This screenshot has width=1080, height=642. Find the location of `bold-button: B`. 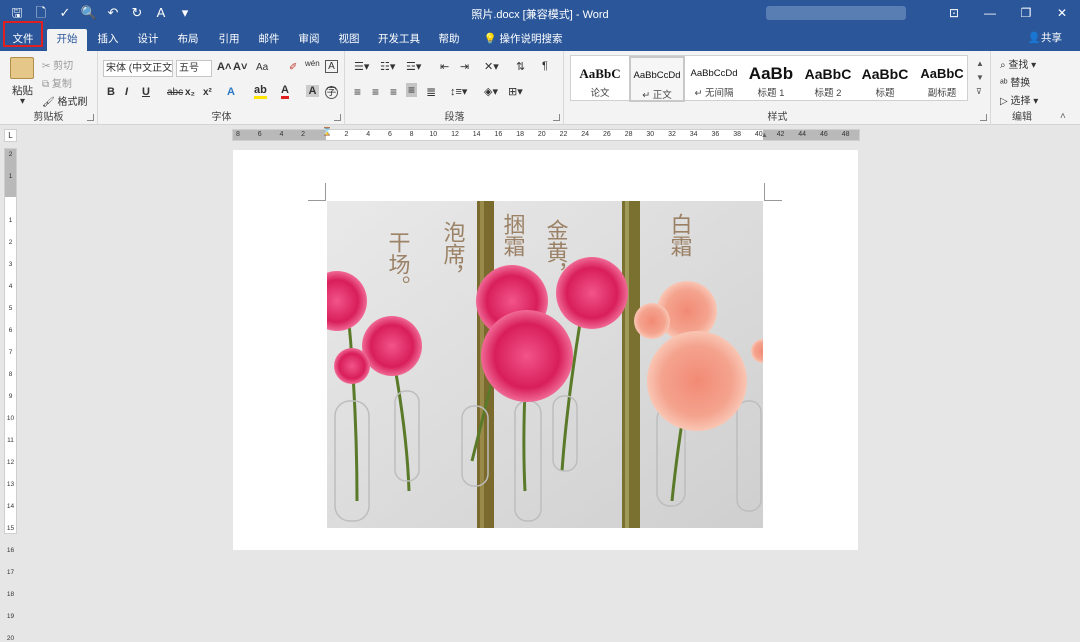

bold-button: B is located at coordinates (111, 92).